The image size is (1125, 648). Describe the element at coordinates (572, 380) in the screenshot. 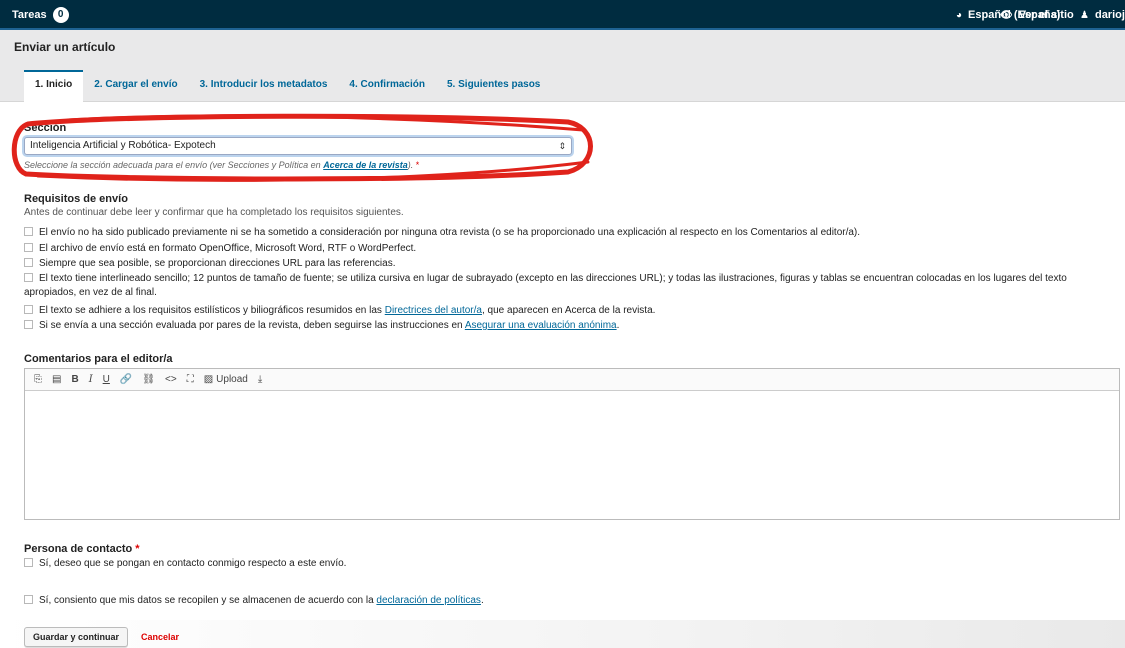

I see `editor-toolbar: ⎘ ▤ B I U 🔗 ⛓ <> ⛶ ▨ Upload ⤓` at that location.